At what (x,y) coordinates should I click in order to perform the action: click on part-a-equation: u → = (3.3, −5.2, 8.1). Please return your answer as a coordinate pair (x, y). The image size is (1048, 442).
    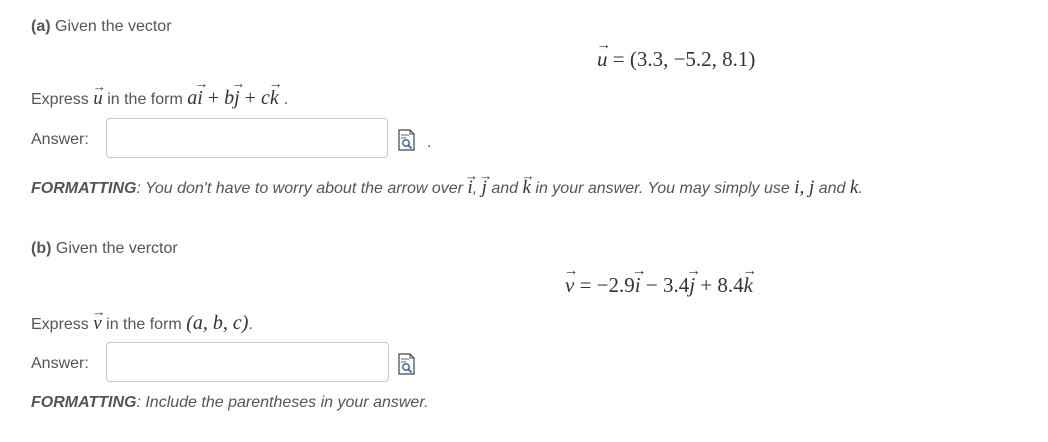
    Looking at the image, I should click on (676, 53).